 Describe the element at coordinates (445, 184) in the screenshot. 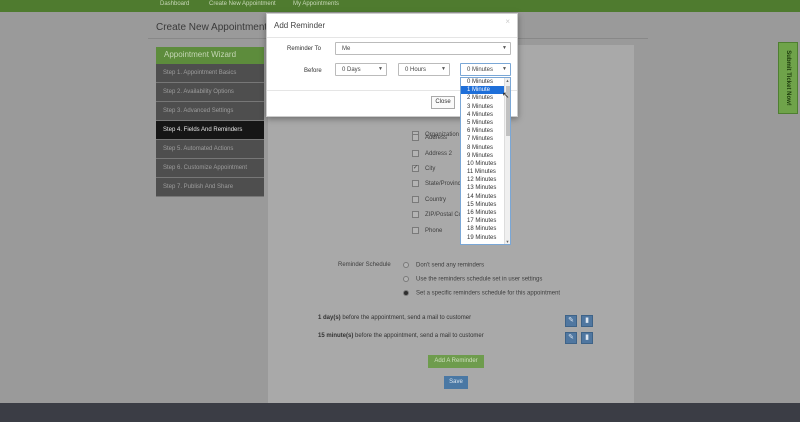

I see `field-label: State/Province` at that location.